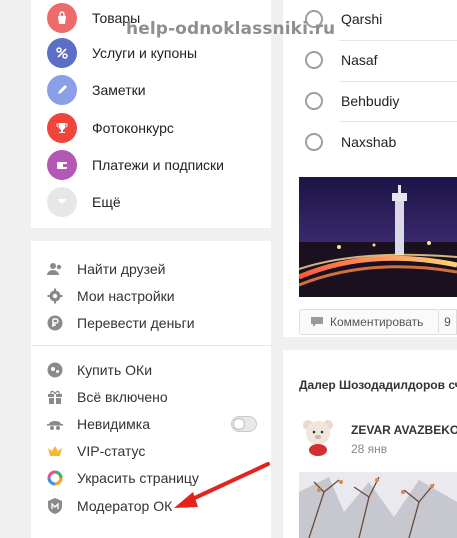 The image size is (457, 538). What do you see at coordinates (111, 451) in the screenshot?
I see `menu-label: VIP-статус` at bounding box center [111, 451].